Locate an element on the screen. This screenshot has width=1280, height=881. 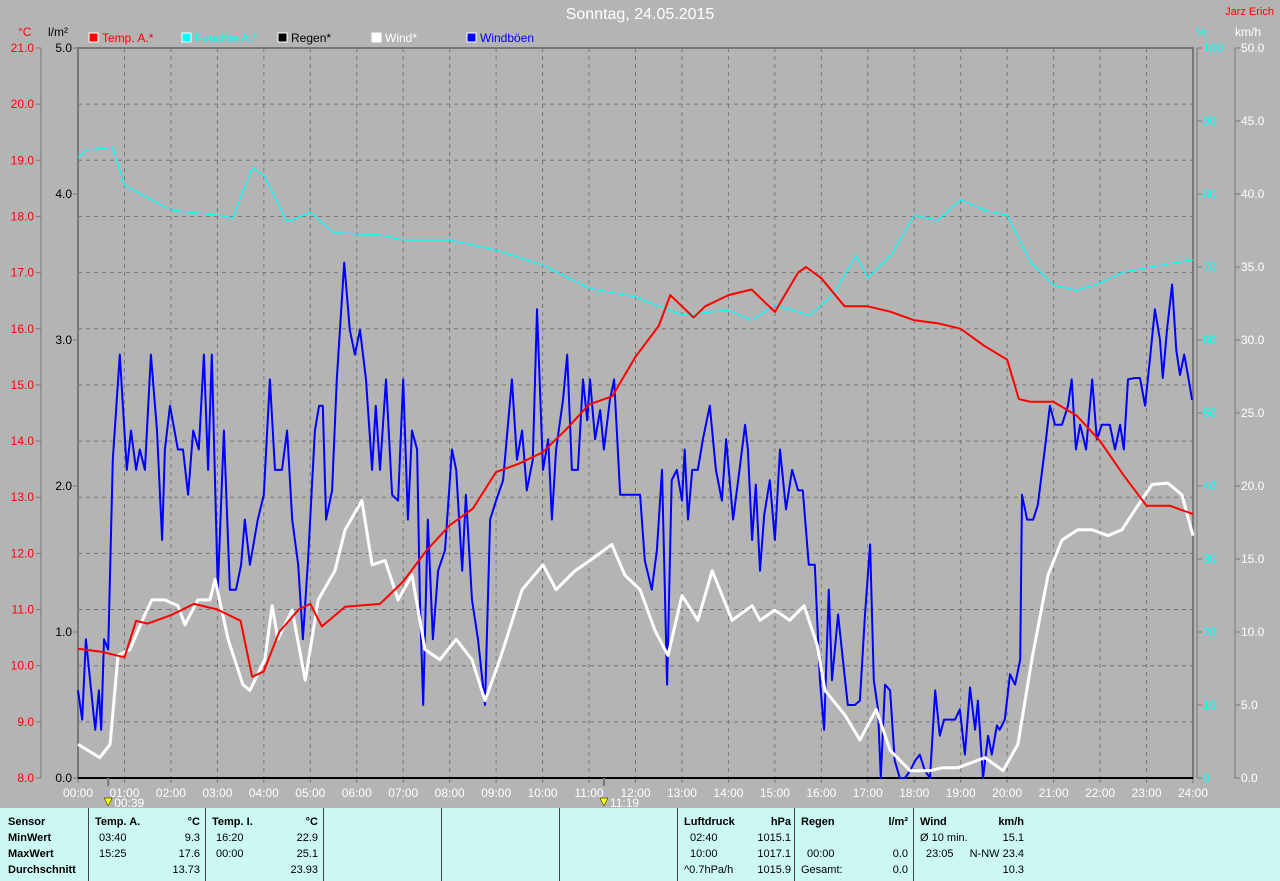
min-label: MinWert is located at coordinates (30, 838).